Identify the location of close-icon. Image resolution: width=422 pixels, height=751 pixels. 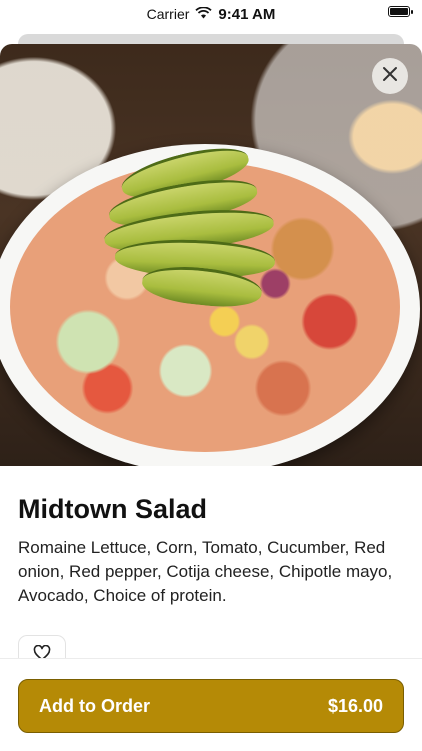
(390, 76).